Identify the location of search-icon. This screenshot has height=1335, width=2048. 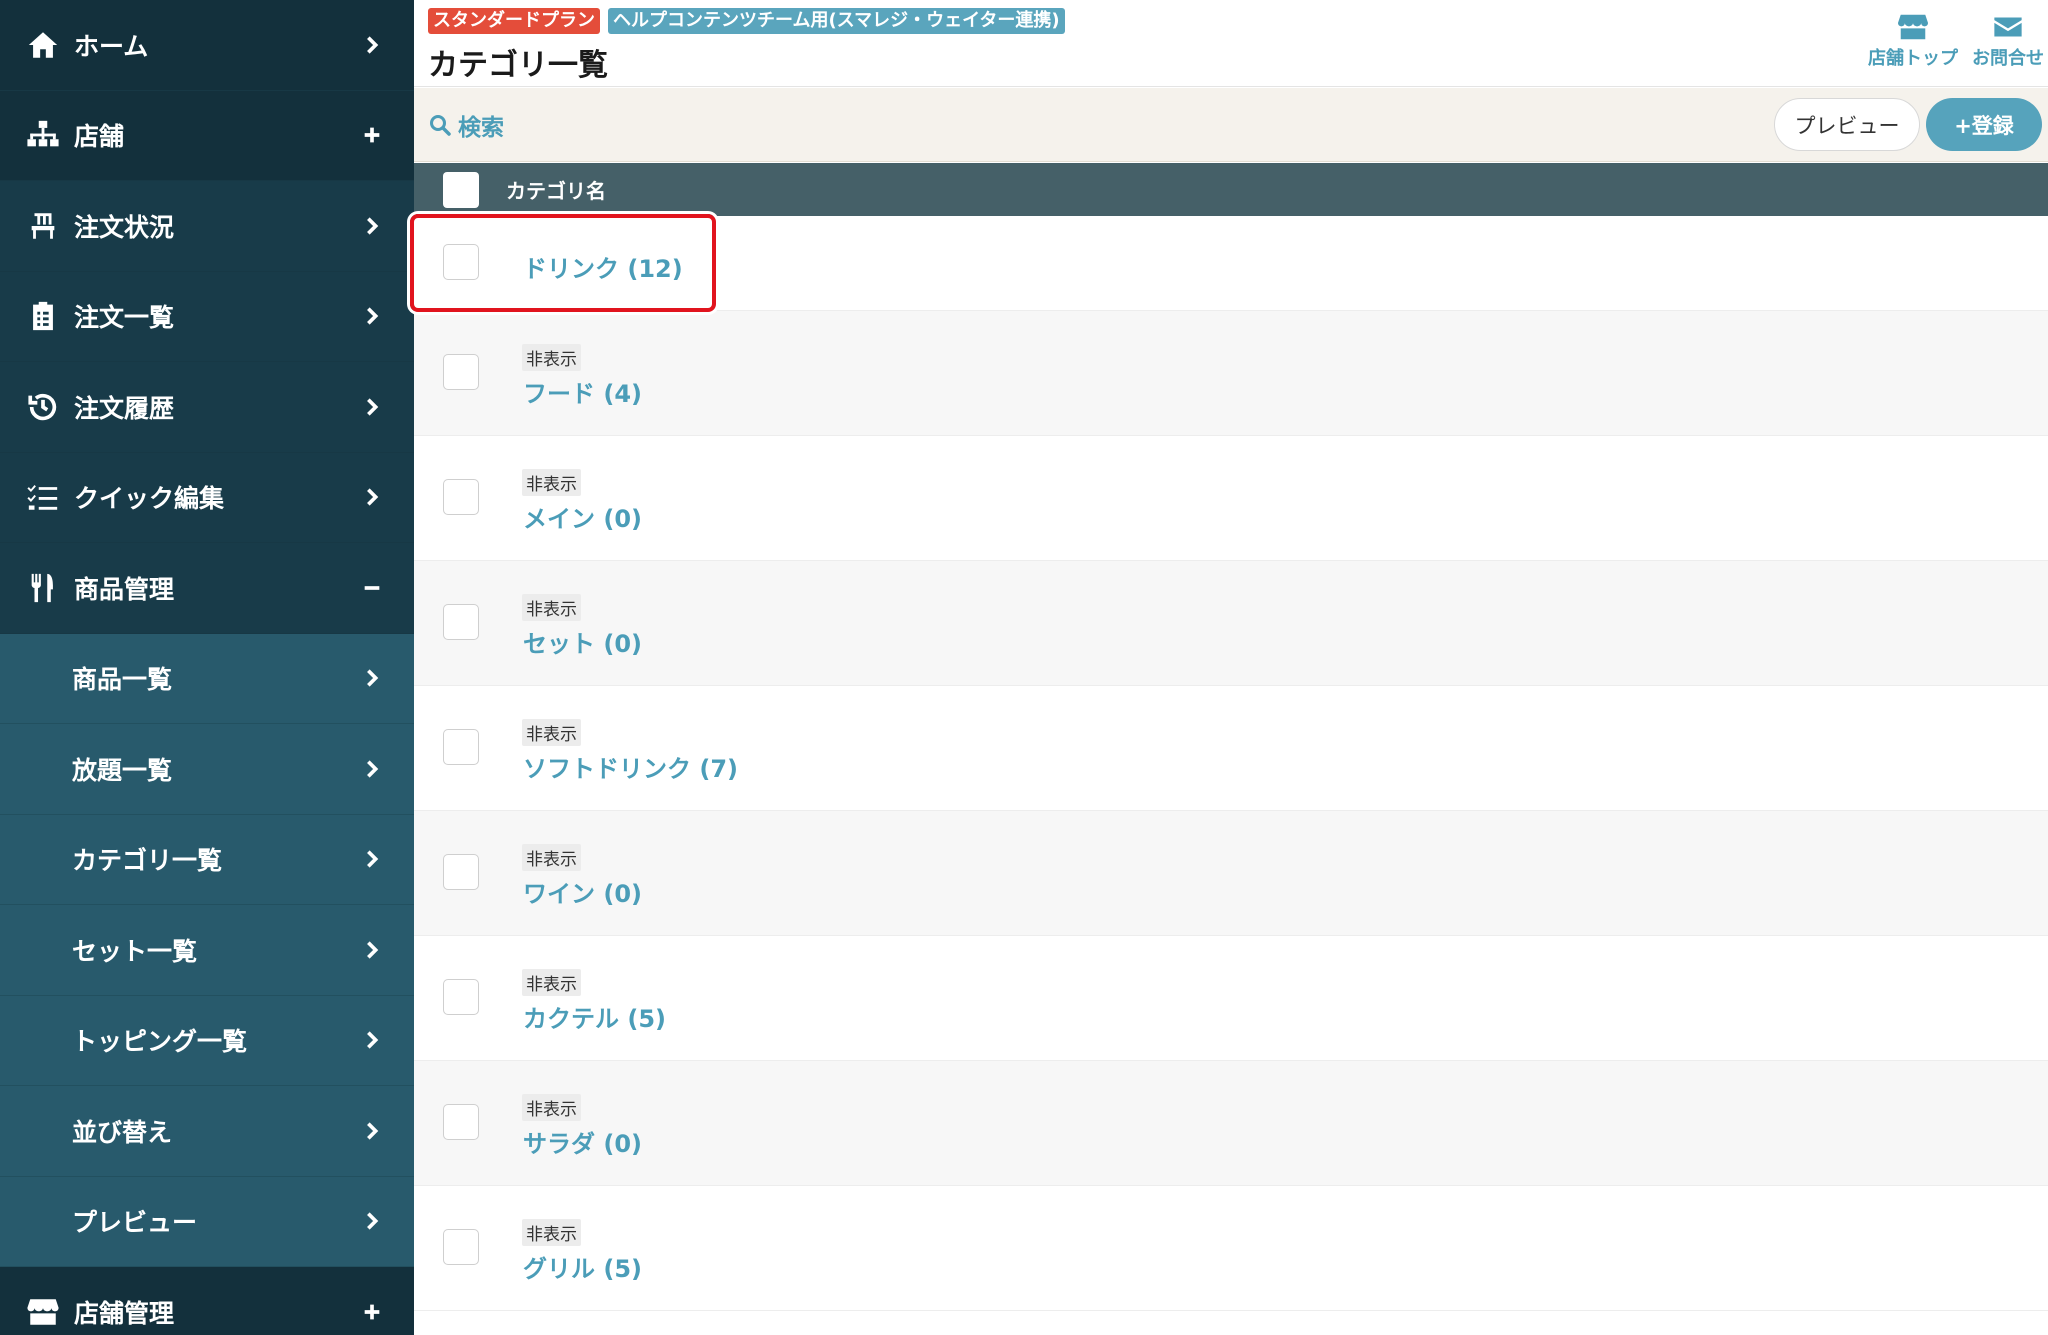
(440, 125).